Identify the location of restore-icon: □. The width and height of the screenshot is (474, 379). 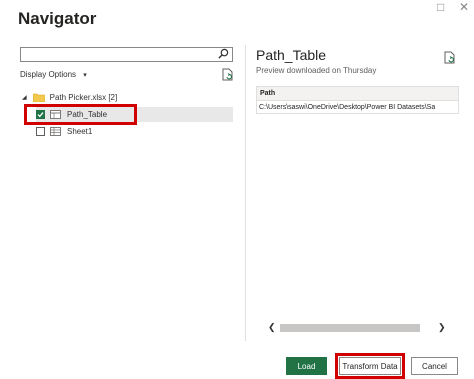
(440, 7).